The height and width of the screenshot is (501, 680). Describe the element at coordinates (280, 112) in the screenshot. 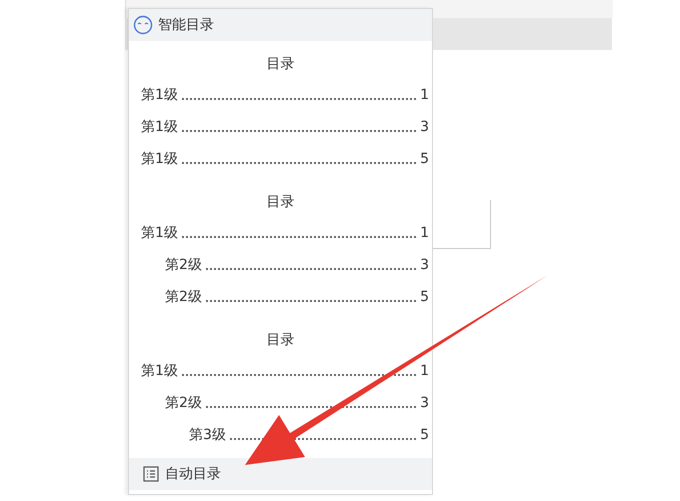

I see `toc-template: 目录 第1级 1 第1级 3 第1级 5` at that location.